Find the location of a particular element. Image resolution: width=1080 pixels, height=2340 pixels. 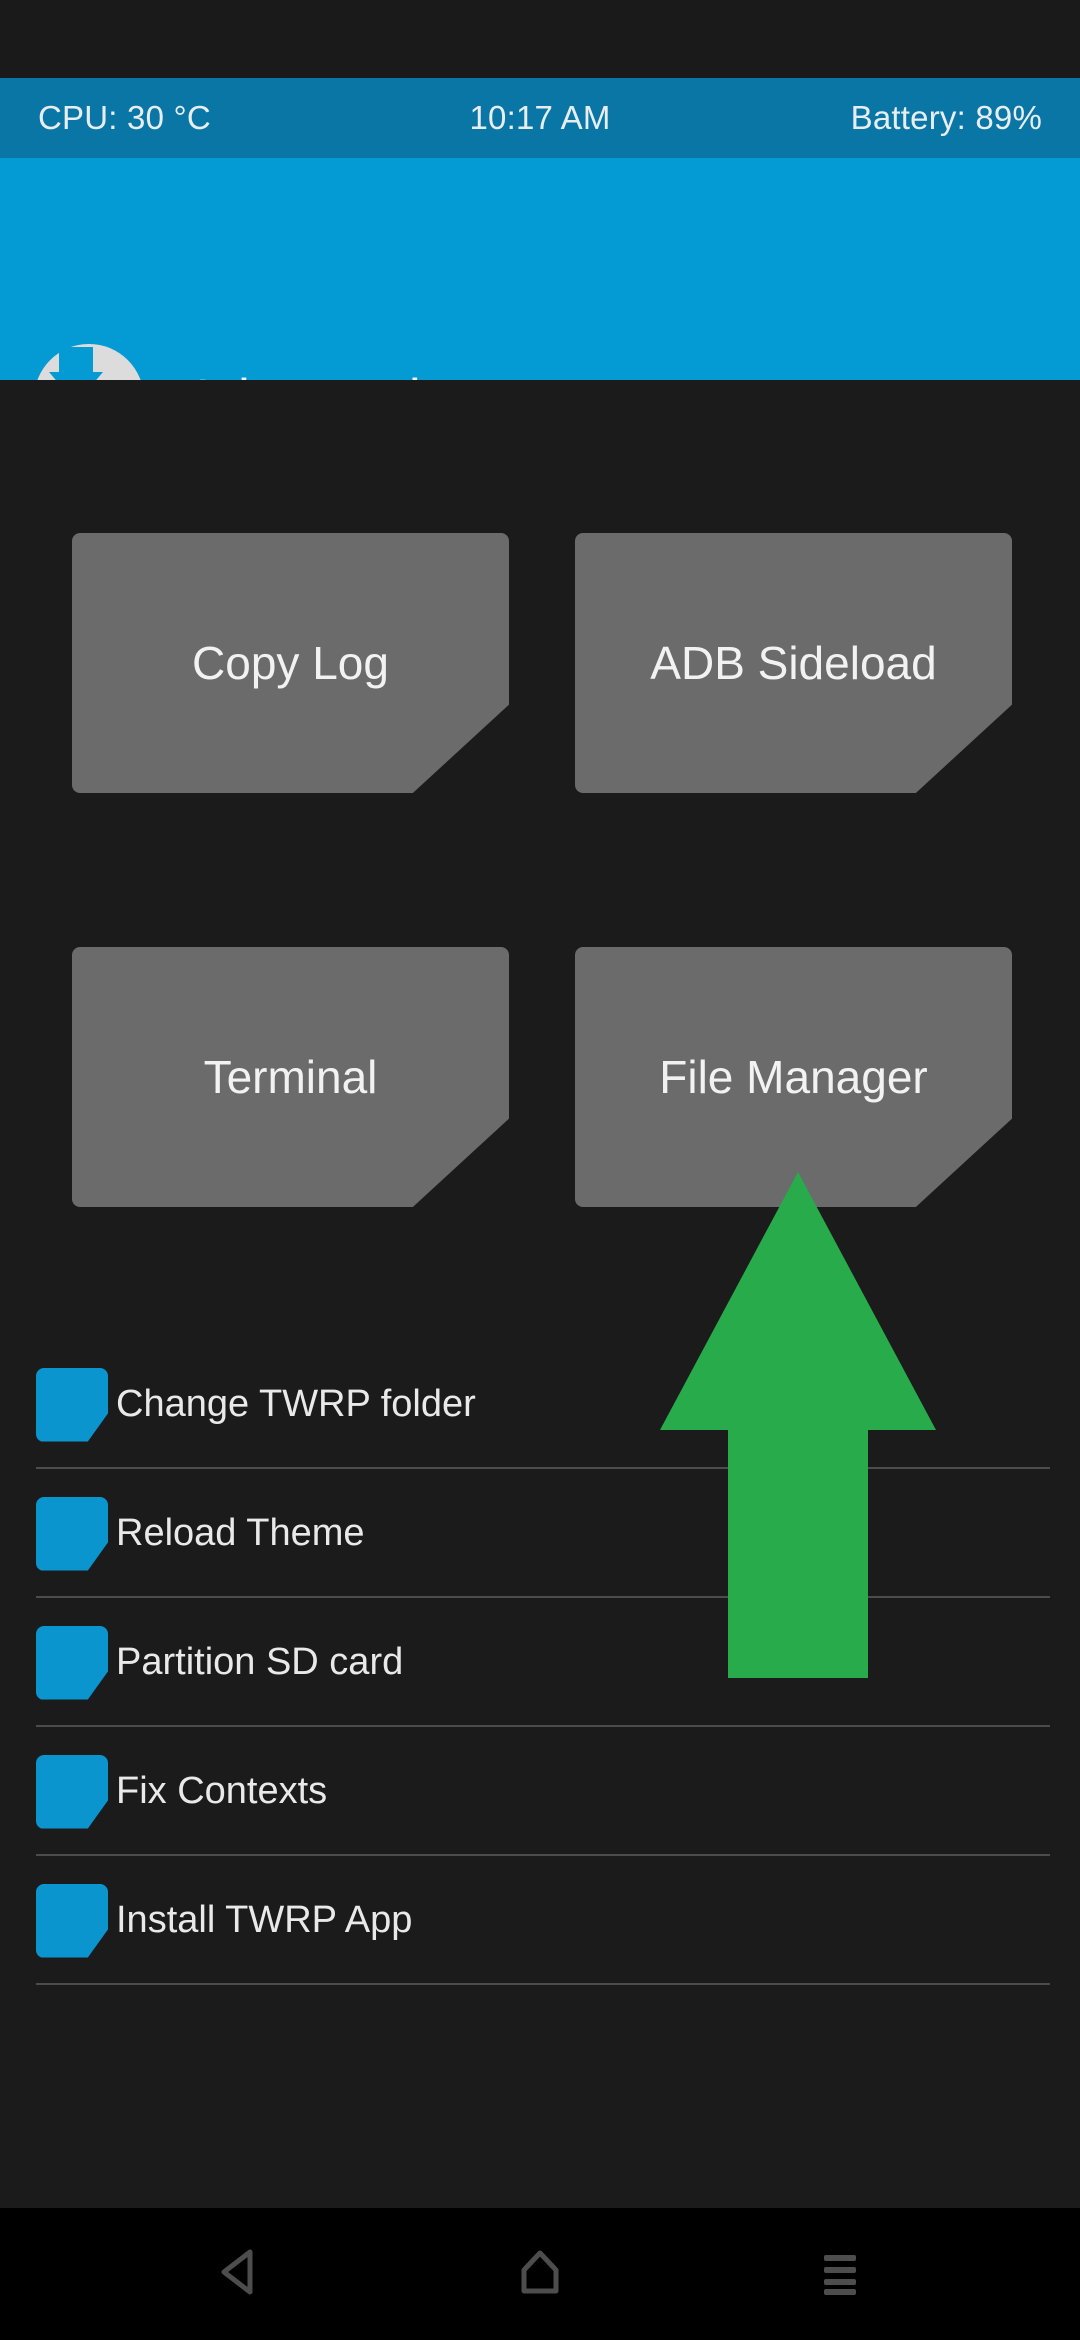

status-bar: CPU: 30 °C 10:17 AM Battery: 89% is located at coordinates (540, 118).